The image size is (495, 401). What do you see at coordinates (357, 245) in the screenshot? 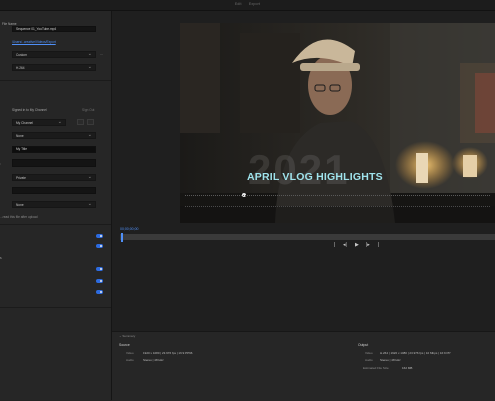
I see `play-button: ▶` at bounding box center [357, 245].